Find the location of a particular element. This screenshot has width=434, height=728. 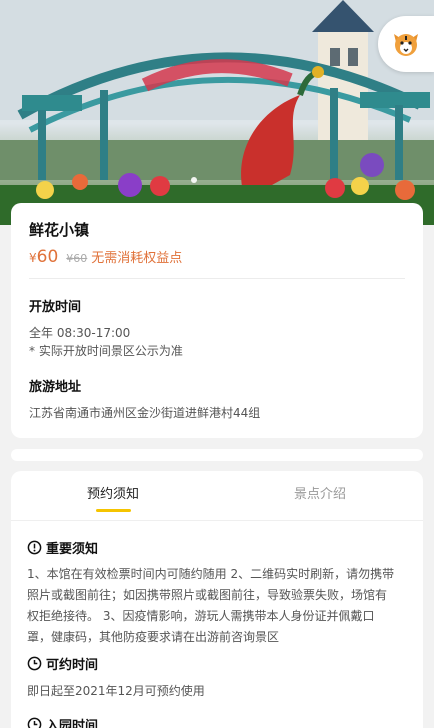

price-row: ¥ 60 ¥60 无需消耗权益点 is located at coordinates (105, 257).